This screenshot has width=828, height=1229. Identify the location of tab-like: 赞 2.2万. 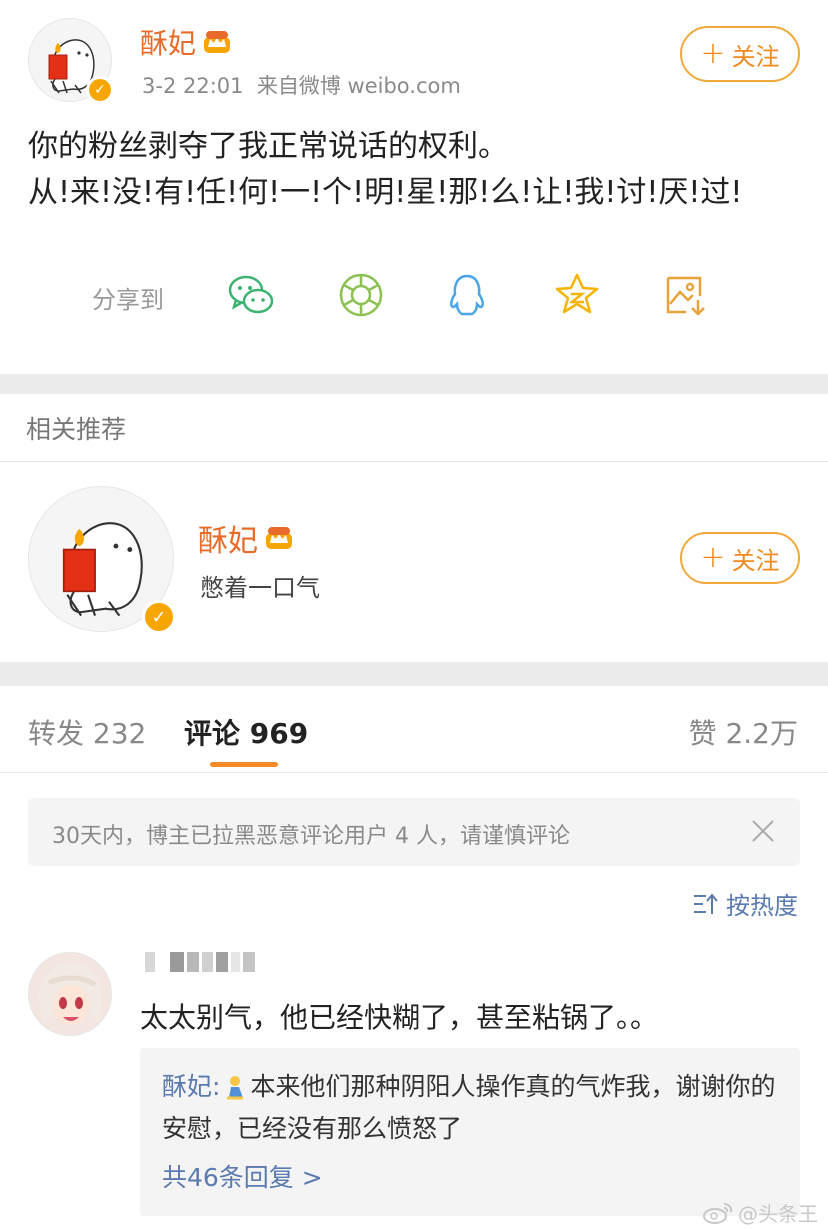
(743, 732).